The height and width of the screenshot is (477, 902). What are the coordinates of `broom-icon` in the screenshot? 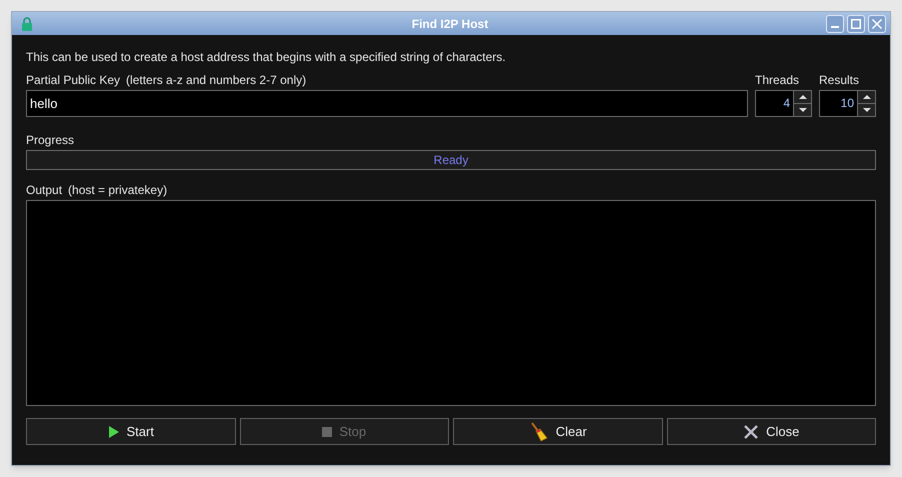 It's located at (538, 432).